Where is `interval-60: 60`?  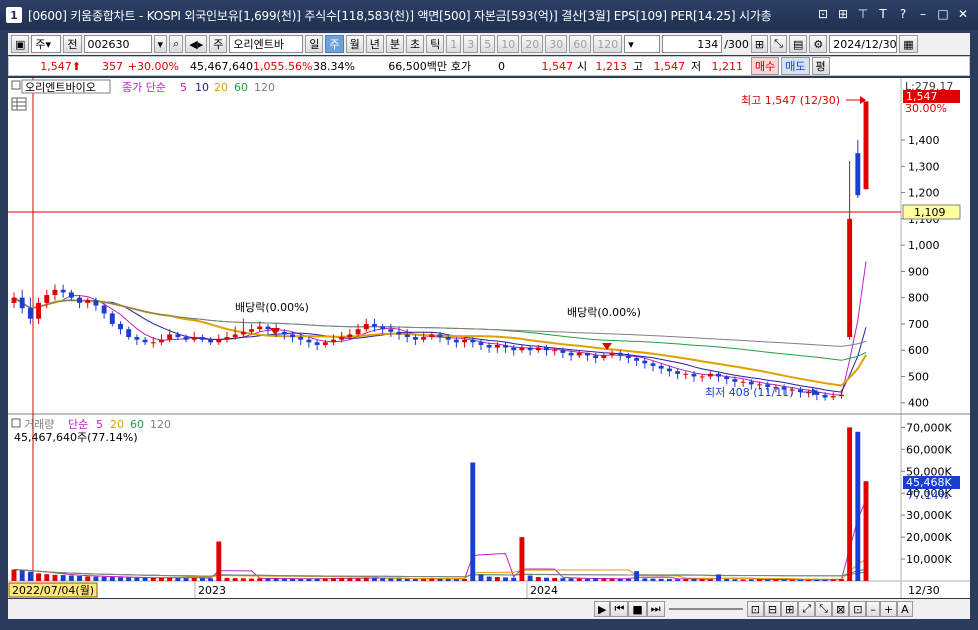
interval-60: 60 is located at coordinates (580, 44).